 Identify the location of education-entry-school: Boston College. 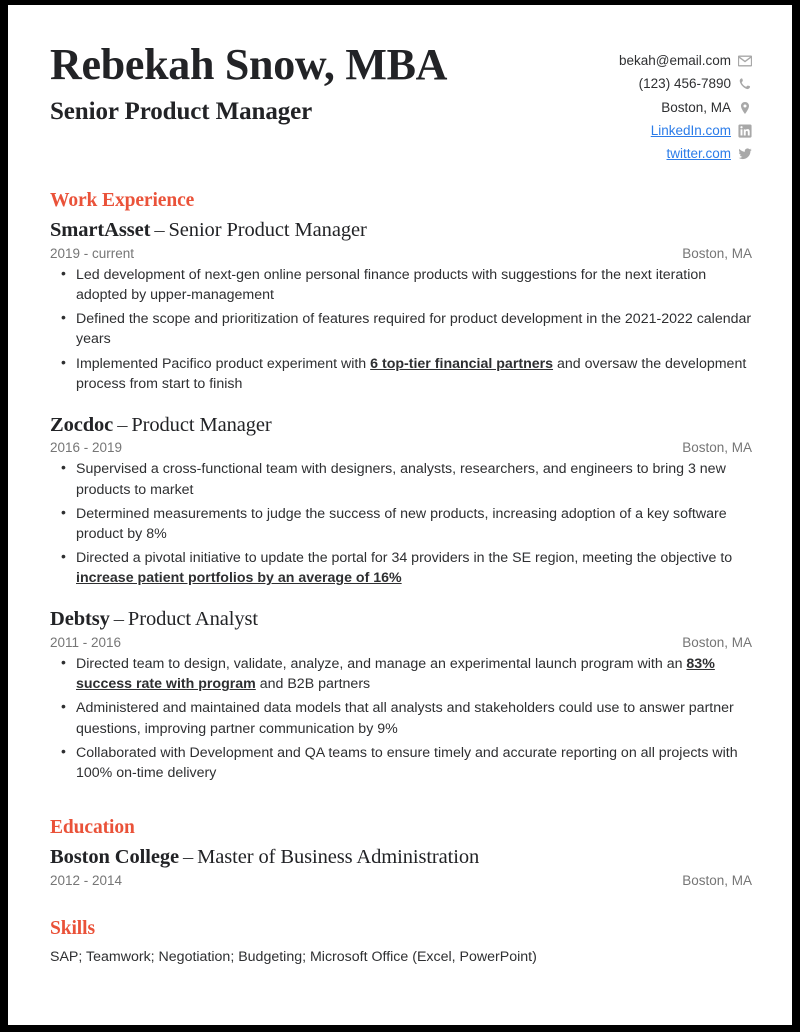
(114, 856).